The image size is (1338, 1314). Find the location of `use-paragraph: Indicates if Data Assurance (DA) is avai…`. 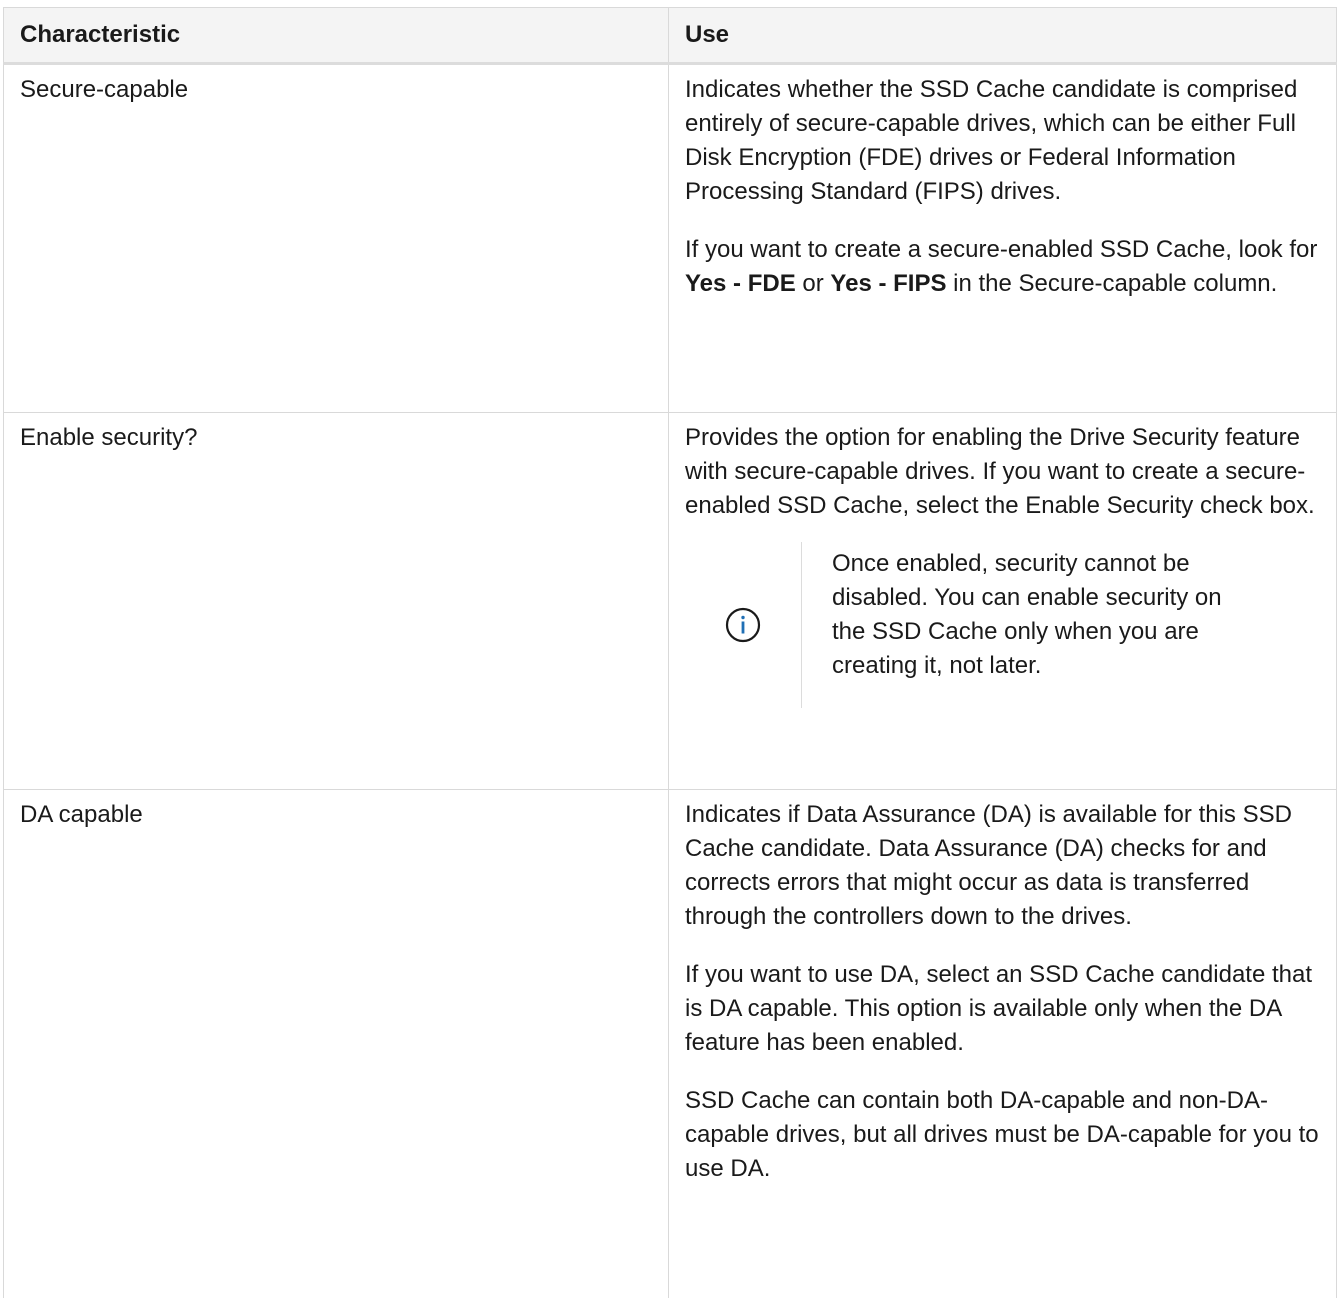

use-paragraph: Indicates if Data Assurance (DA) is avai… is located at coordinates (988, 865).